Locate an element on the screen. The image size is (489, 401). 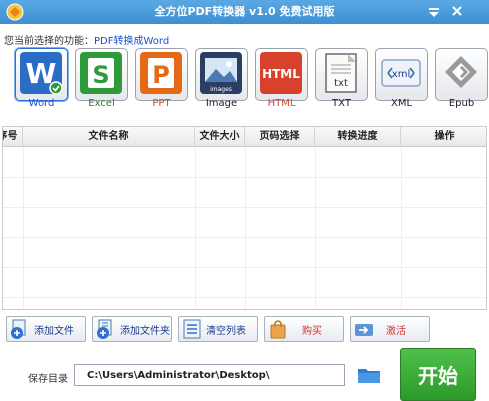
buy-button: 购买 is located at coordinates (304, 329).